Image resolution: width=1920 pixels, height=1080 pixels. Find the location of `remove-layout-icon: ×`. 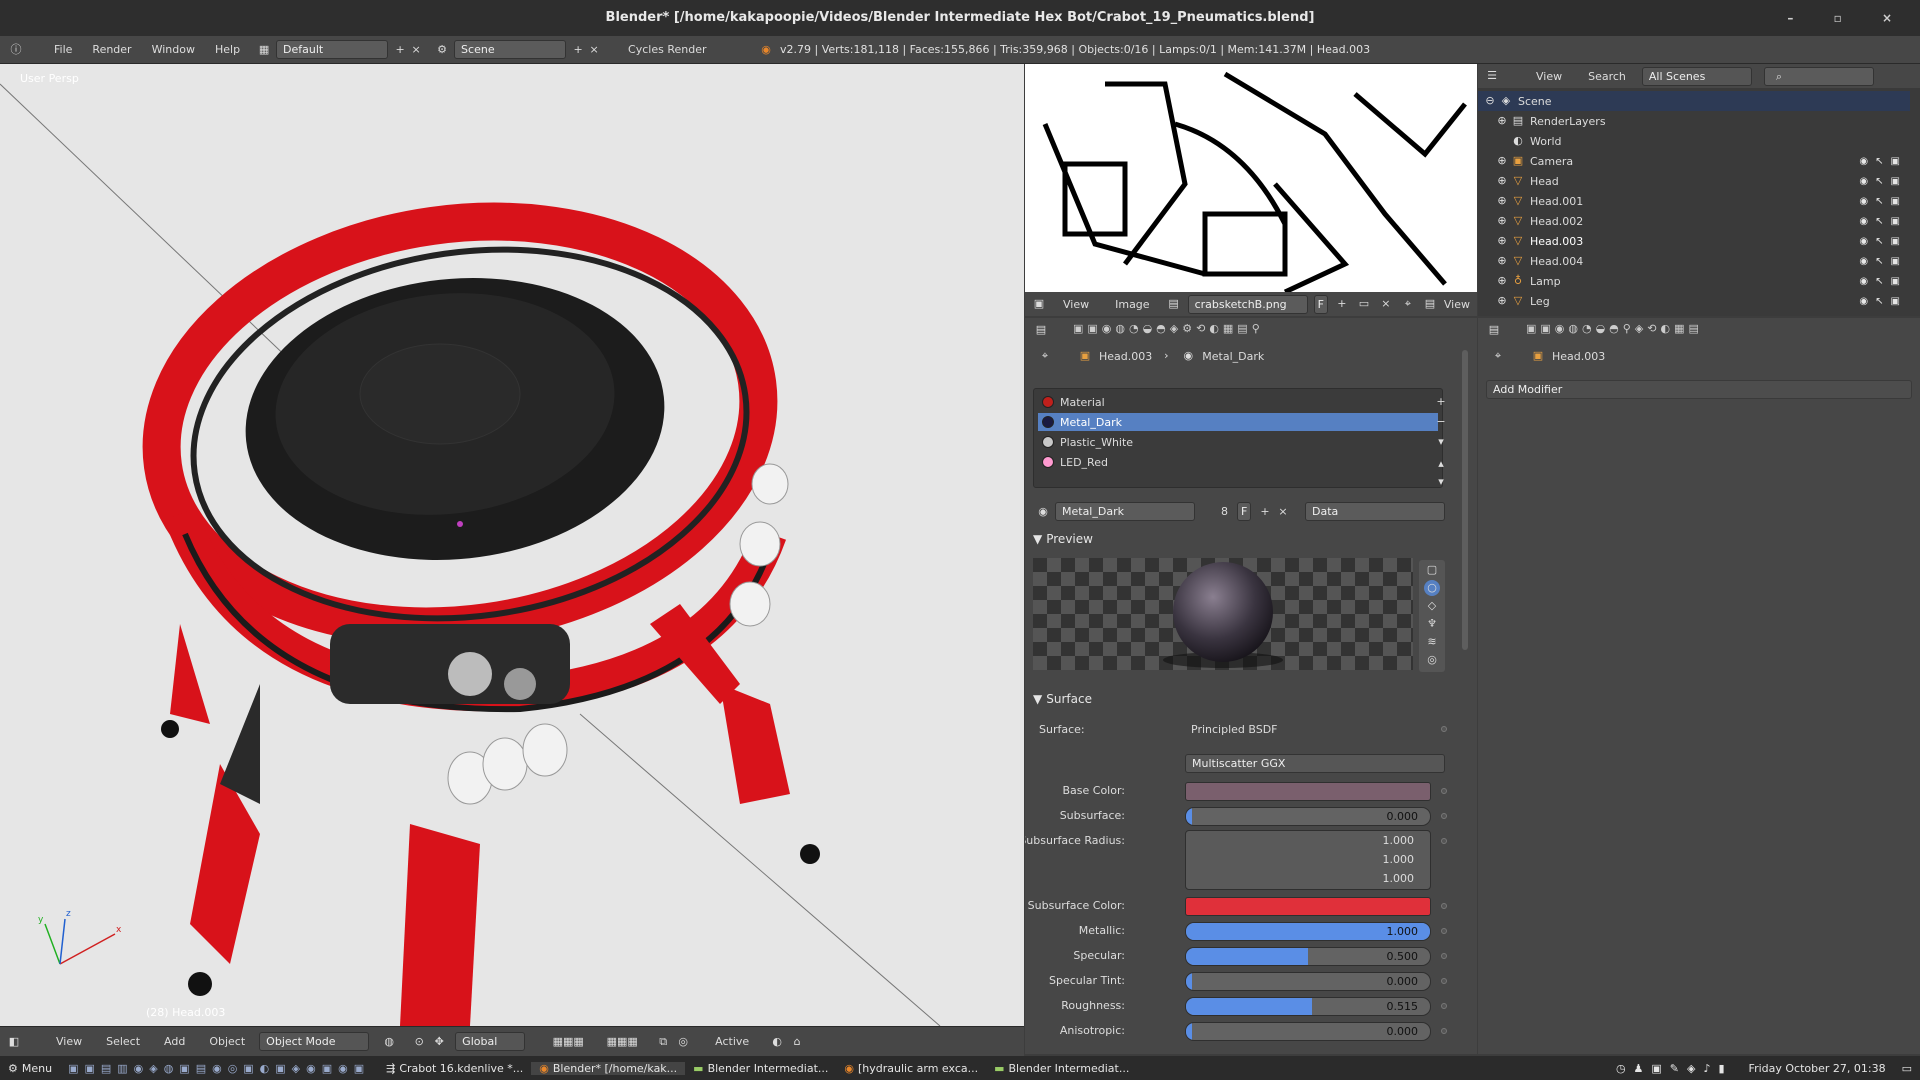

remove-layout-icon: × is located at coordinates (416, 50).